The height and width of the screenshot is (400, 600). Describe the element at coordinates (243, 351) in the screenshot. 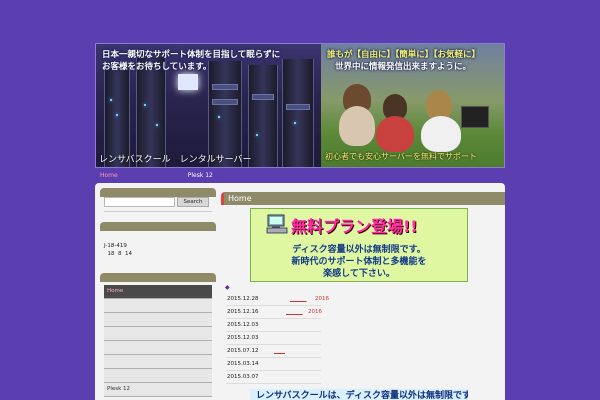

I see `news-date: 2015.07.12` at that location.